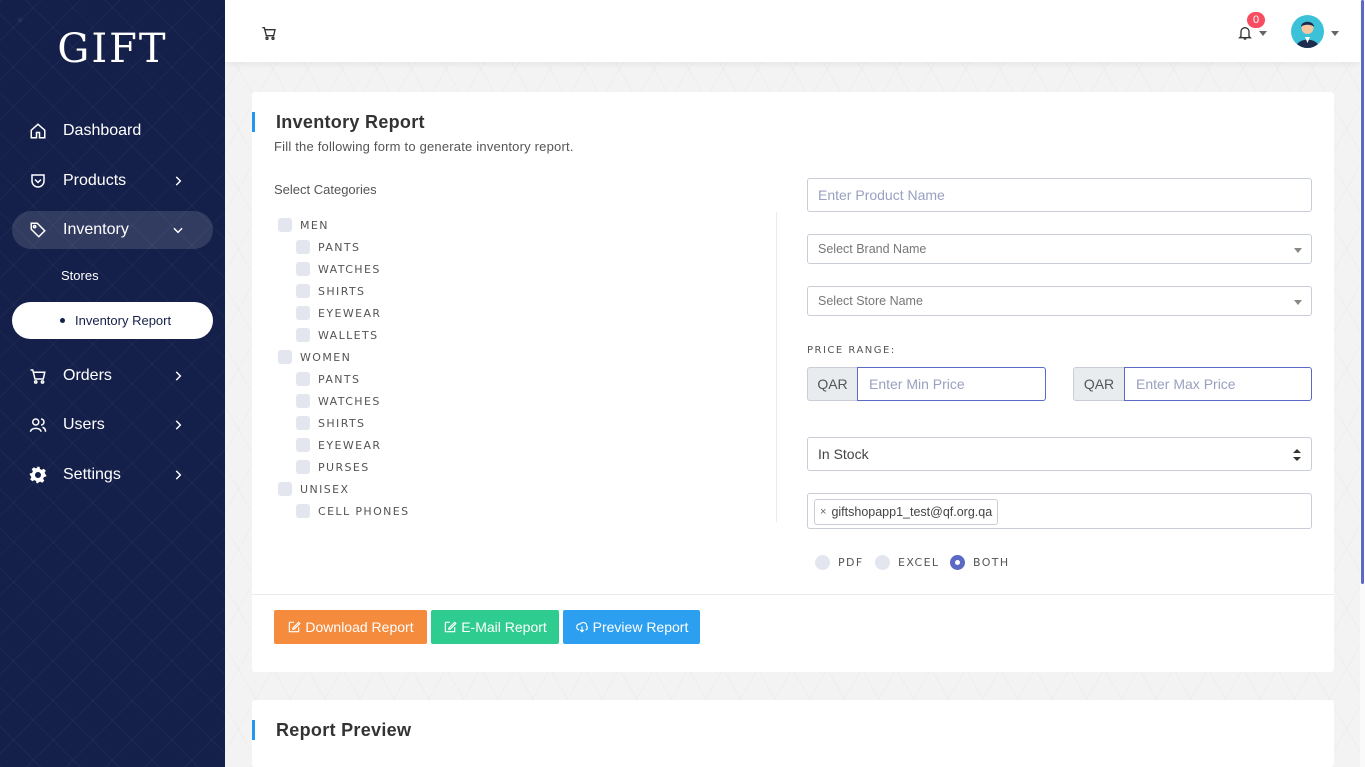 The width and height of the screenshot is (1365, 767). I want to click on email-tag: × giftshopapp1_test@qf.org.qa, so click(906, 512).